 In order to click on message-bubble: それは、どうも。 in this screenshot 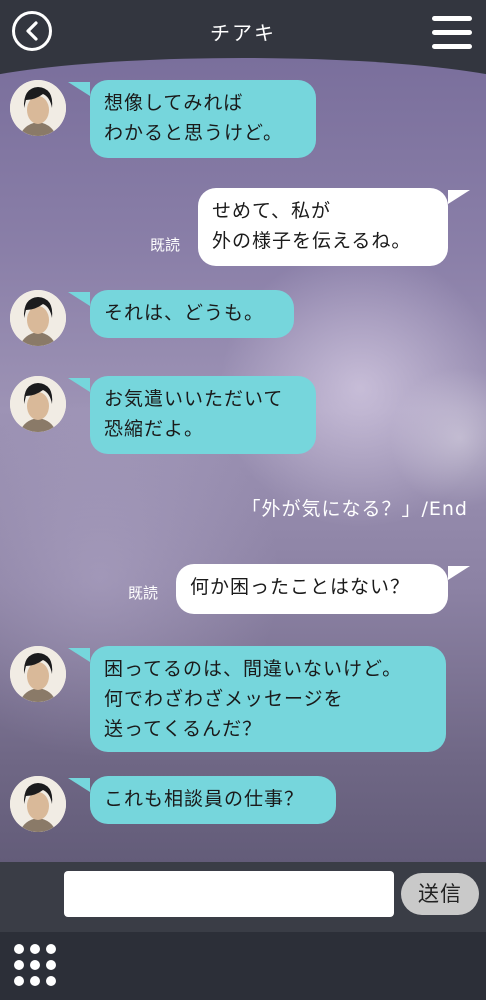, I will do `click(192, 314)`.